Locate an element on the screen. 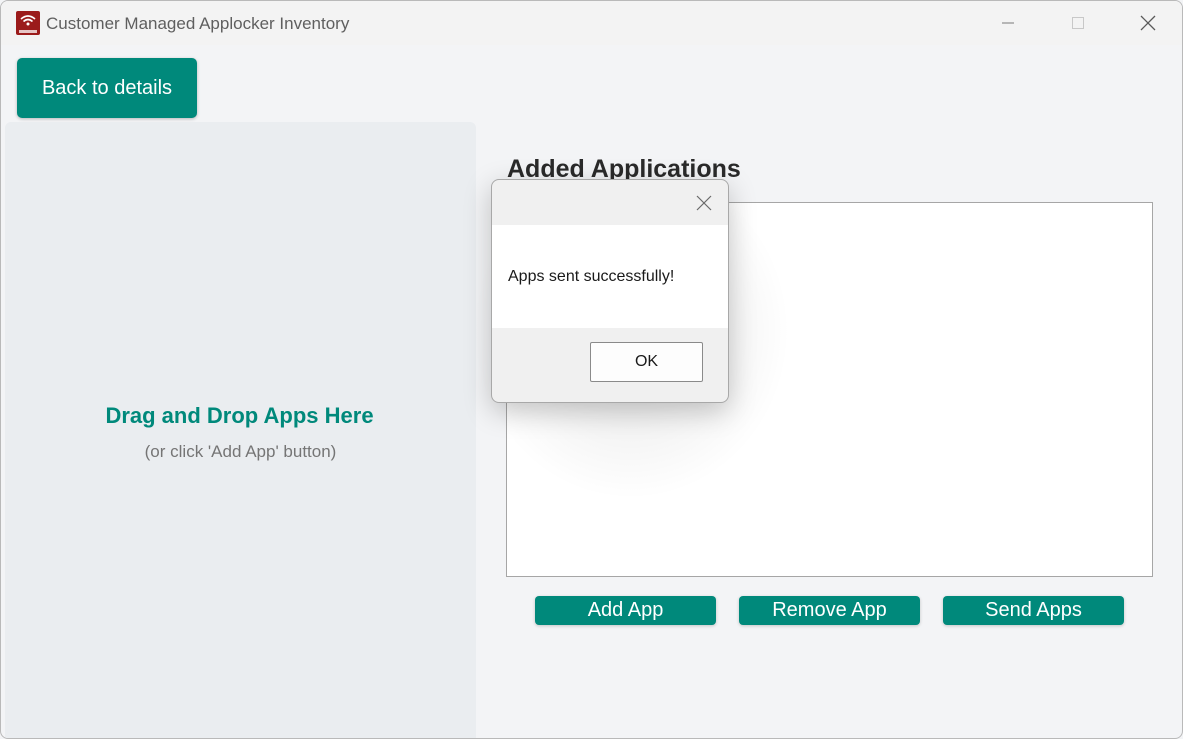 The height and width of the screenshot is (739, 1183). minimize-icon is located at coordinates (1008, 23).